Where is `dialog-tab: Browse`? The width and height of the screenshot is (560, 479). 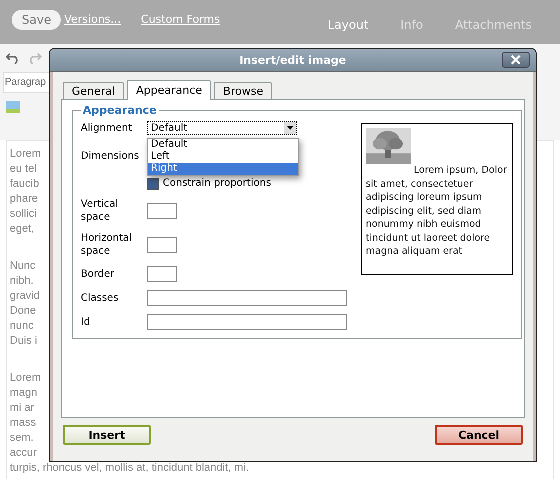
dialog-tab: Browse is located at coordinates (243, 90).